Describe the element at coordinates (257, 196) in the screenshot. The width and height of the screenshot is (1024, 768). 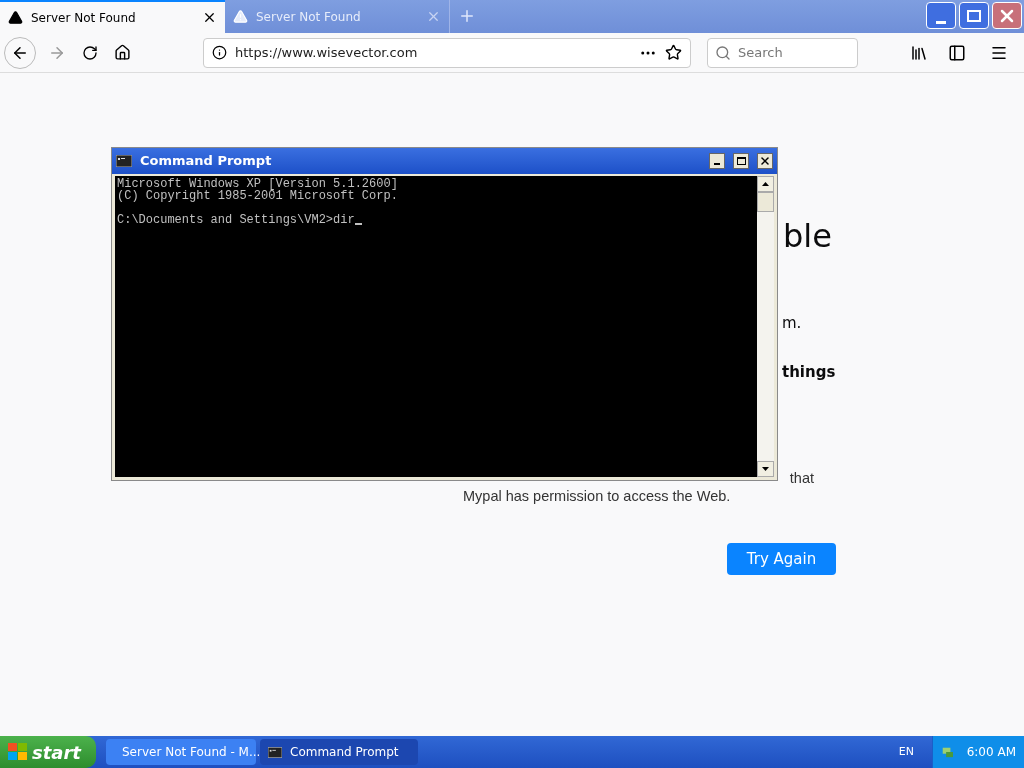
I see `console-line: (C) Copyright 1985-2001 Microsoft Corp.` at that location.